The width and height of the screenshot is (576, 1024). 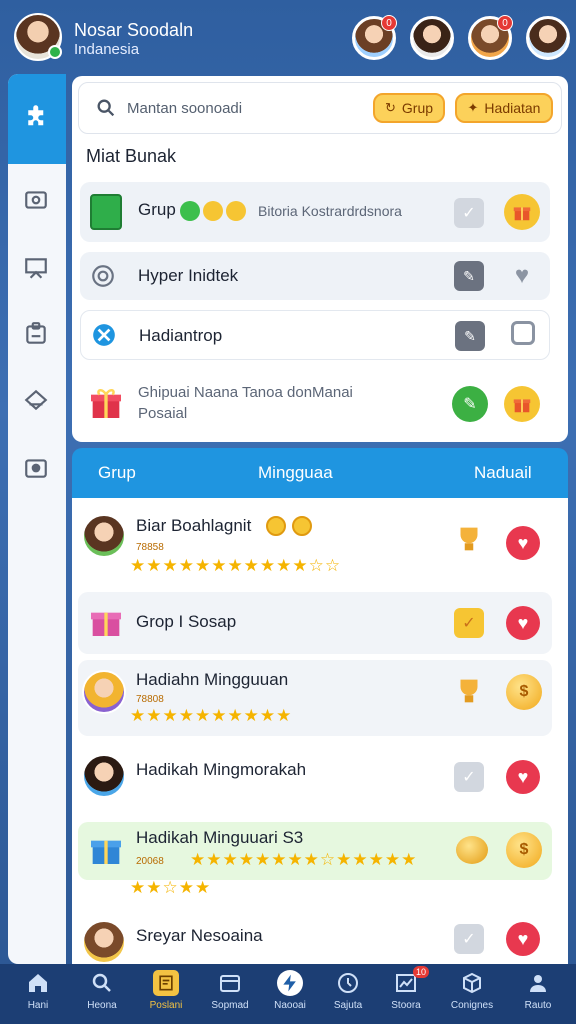 What do you see at coordinates (166, 1005) in the screenshot?
I see `nav-label: Poslani` at bounding box center [166, 1005].